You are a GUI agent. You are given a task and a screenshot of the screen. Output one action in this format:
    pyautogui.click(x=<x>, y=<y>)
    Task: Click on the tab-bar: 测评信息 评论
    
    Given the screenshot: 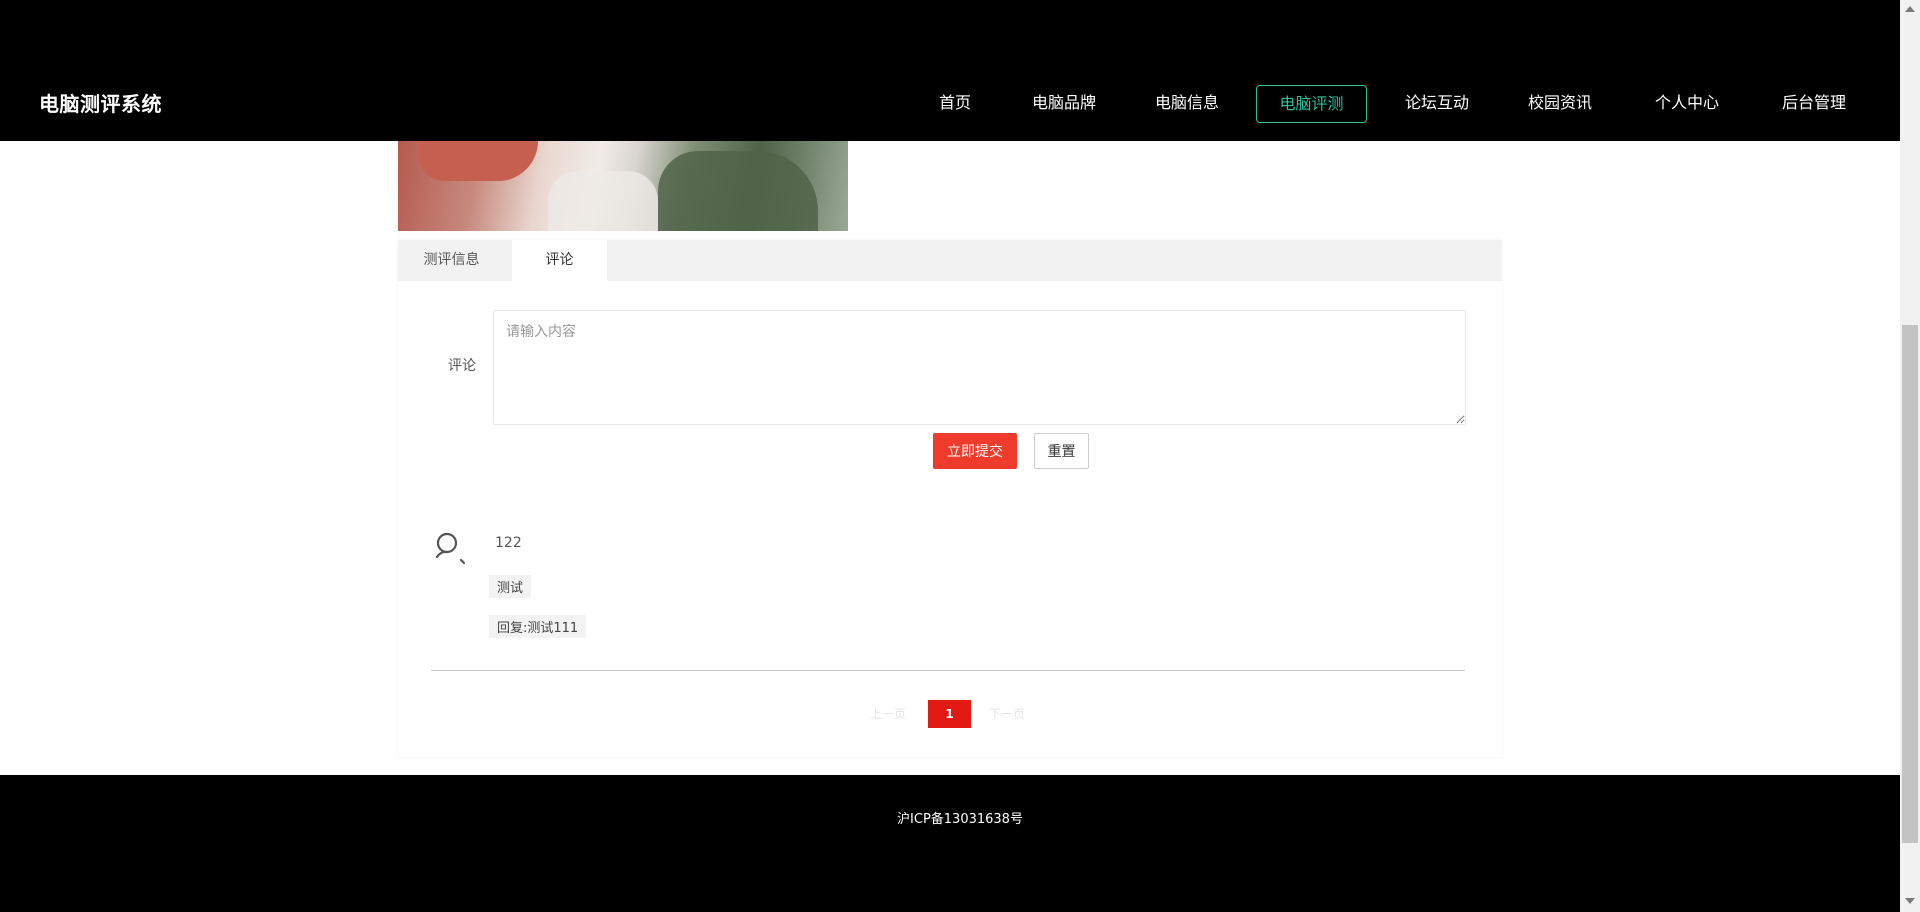 What is the action you would take?
    pyautogui.click(x=950, y=260)
    